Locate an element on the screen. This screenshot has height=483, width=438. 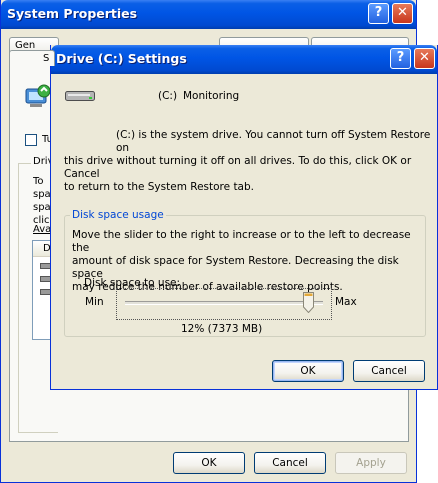
slider-track is located at coordinates (224, 303).